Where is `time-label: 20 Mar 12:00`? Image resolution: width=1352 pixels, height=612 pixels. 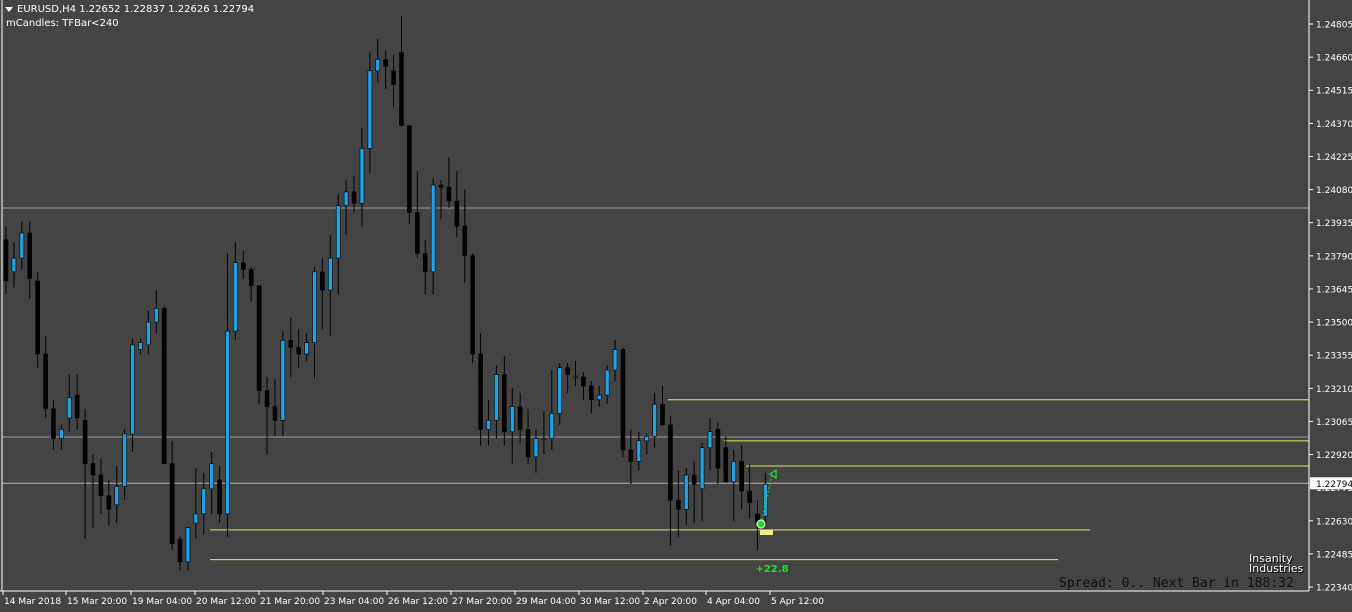
time-label: 20 Mar 12:00 is located at coordinates (226, 602).